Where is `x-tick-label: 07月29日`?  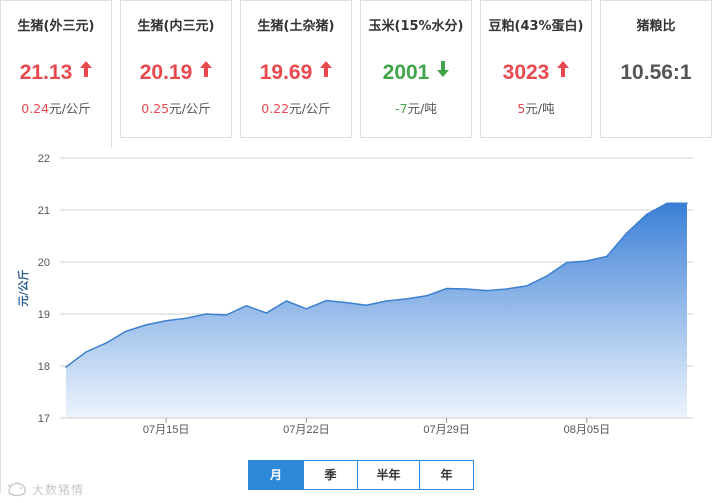 x-tick-label: 07月29日 is located at coordinates (446, 430).